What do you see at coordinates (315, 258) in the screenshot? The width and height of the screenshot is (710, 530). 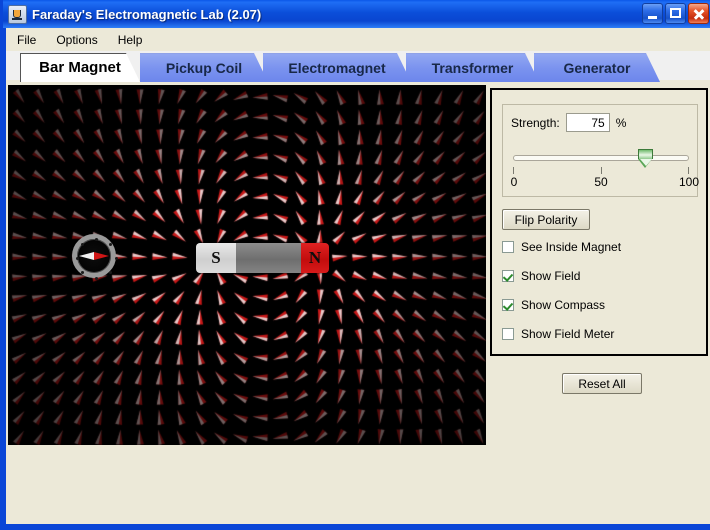 I see `magnet-north-pole: N` at bounding box center [315, 258].